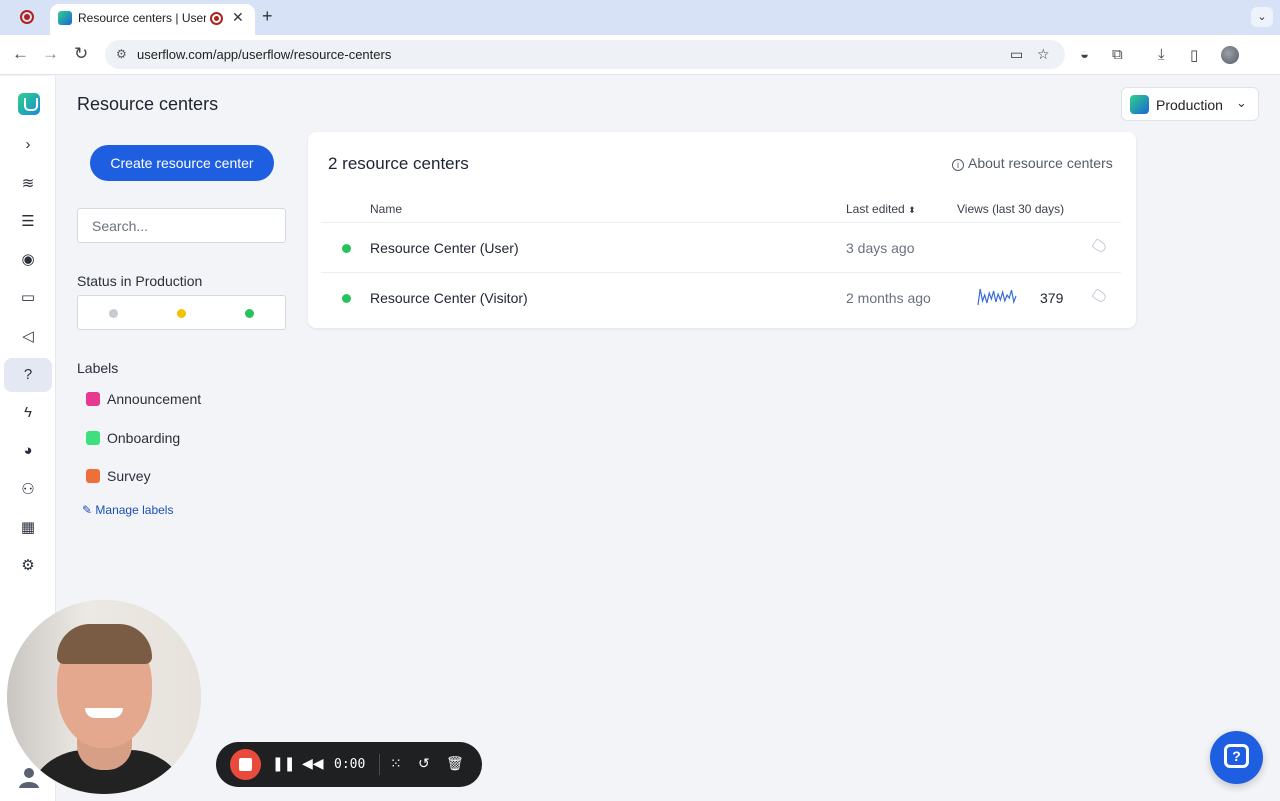  What do you see at coordinates (87, 510) in the screenshot?
I see `pencil-icon: ✎` at bounding box center [87, 510].